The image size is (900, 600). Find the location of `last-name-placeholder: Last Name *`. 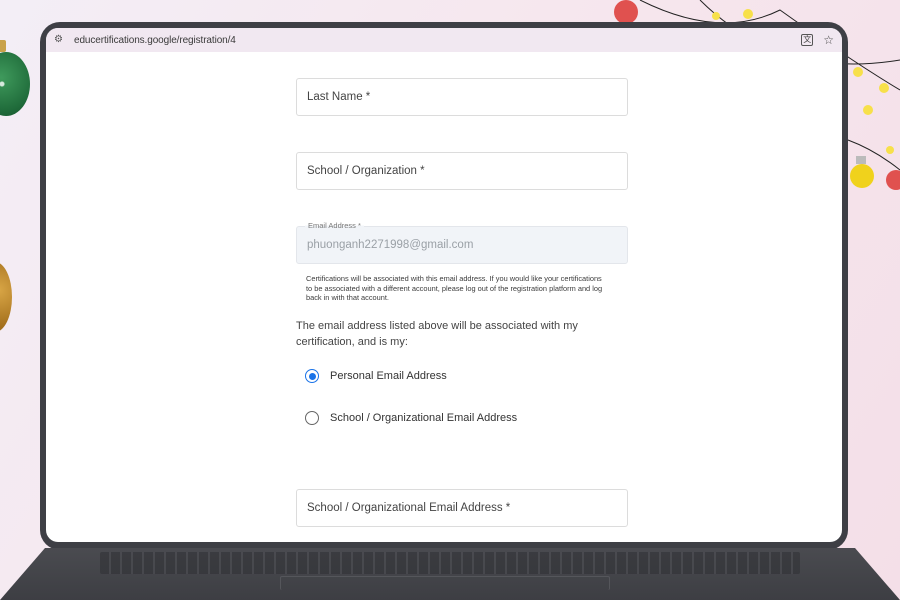

last-name-placeholder: Last Name * is located at coordinates (339, 97).